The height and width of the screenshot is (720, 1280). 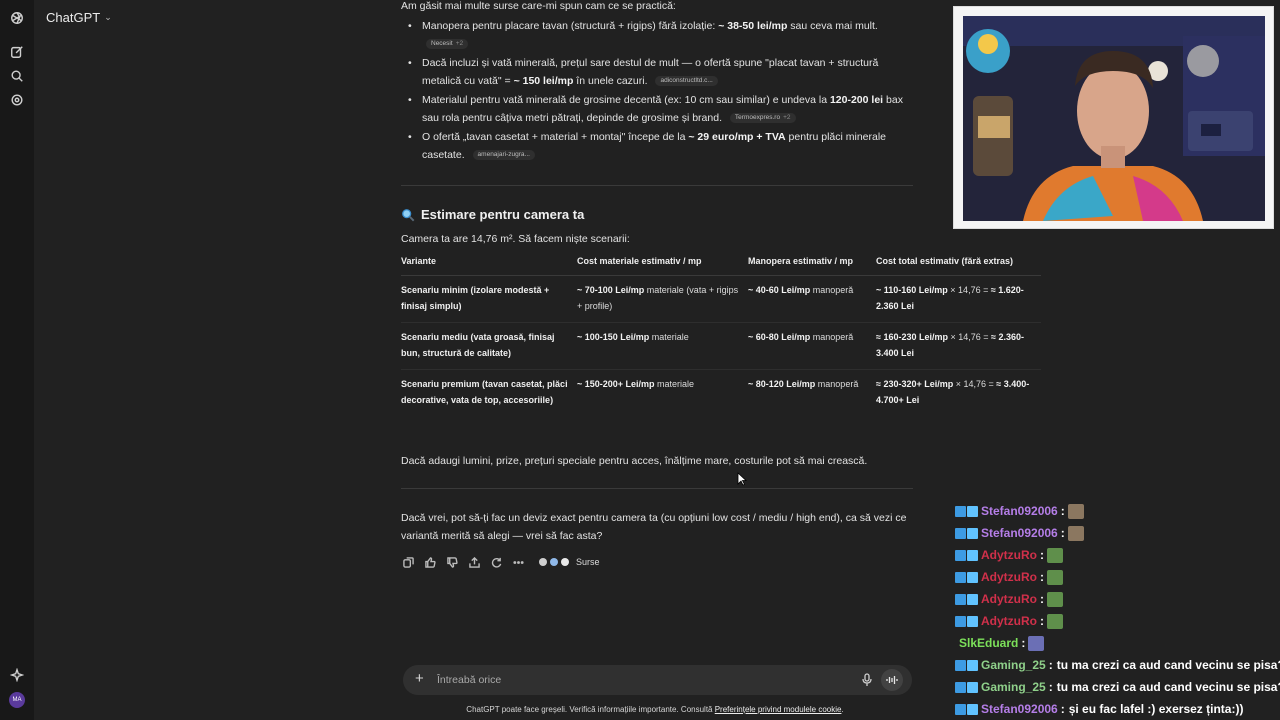 What do you see at coordinates (17, 76) in the screenshot?
I see `search-icon` at bounding box center [17, 76].